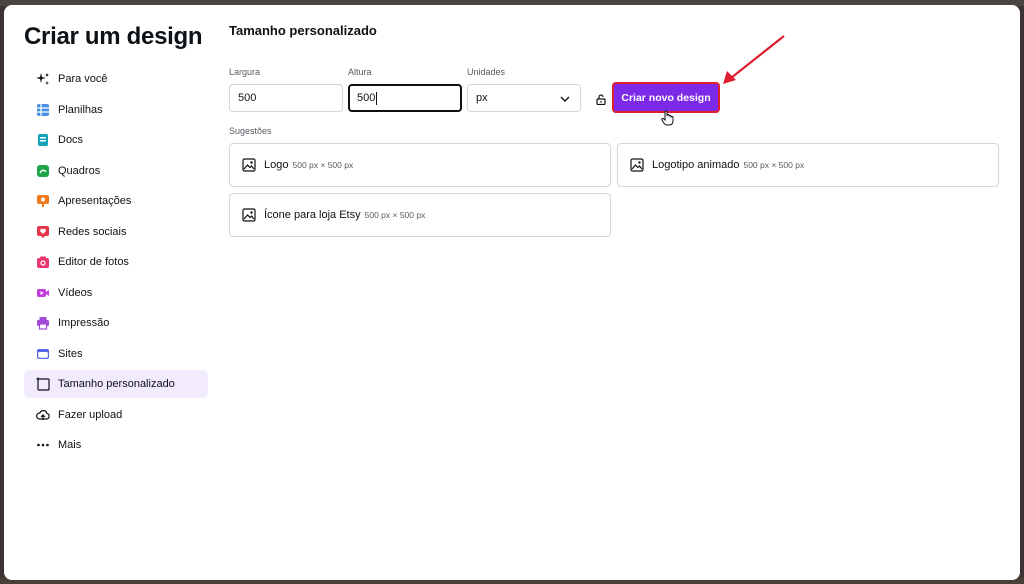 The image size is (1024, 584). What do you see at coordinates (95, 201) in the screenshot?
I see `sidebar-item-label: Apresentações` at bounding box center [95, 201].